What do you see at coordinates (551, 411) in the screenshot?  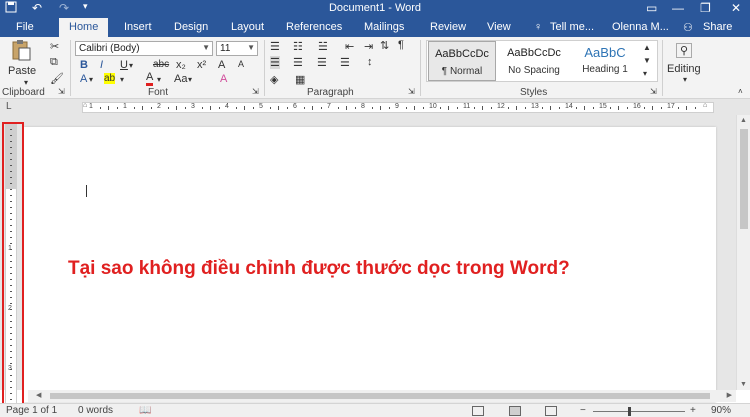 I see `web-layout-icon` at bounding box center [551, 411].